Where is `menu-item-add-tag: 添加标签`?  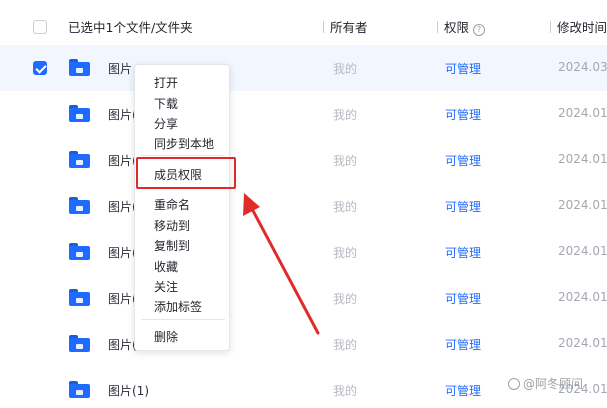
menu-item-add-tag: 添加标签 is located at coordinates (178, 306).